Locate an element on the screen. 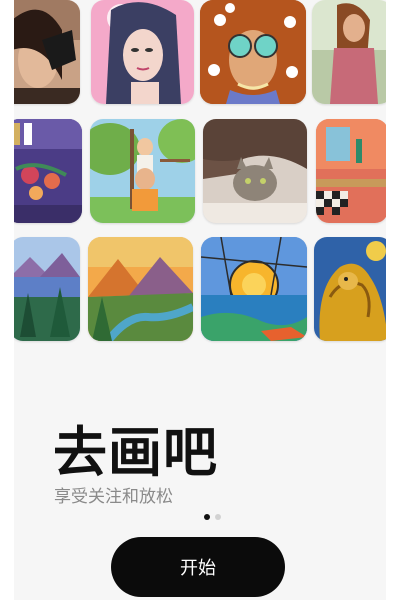  page-indicator is located at coordinates (212, 517).